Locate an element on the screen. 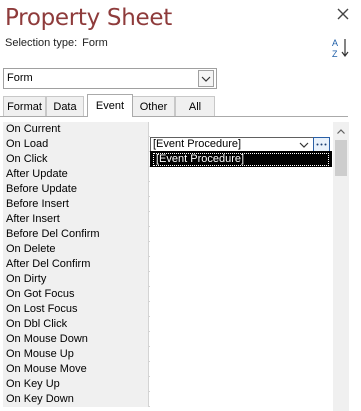 The height and width of the screenshot is (411, 361). property-name: On Got Focus is located at coordinates (76, 294).